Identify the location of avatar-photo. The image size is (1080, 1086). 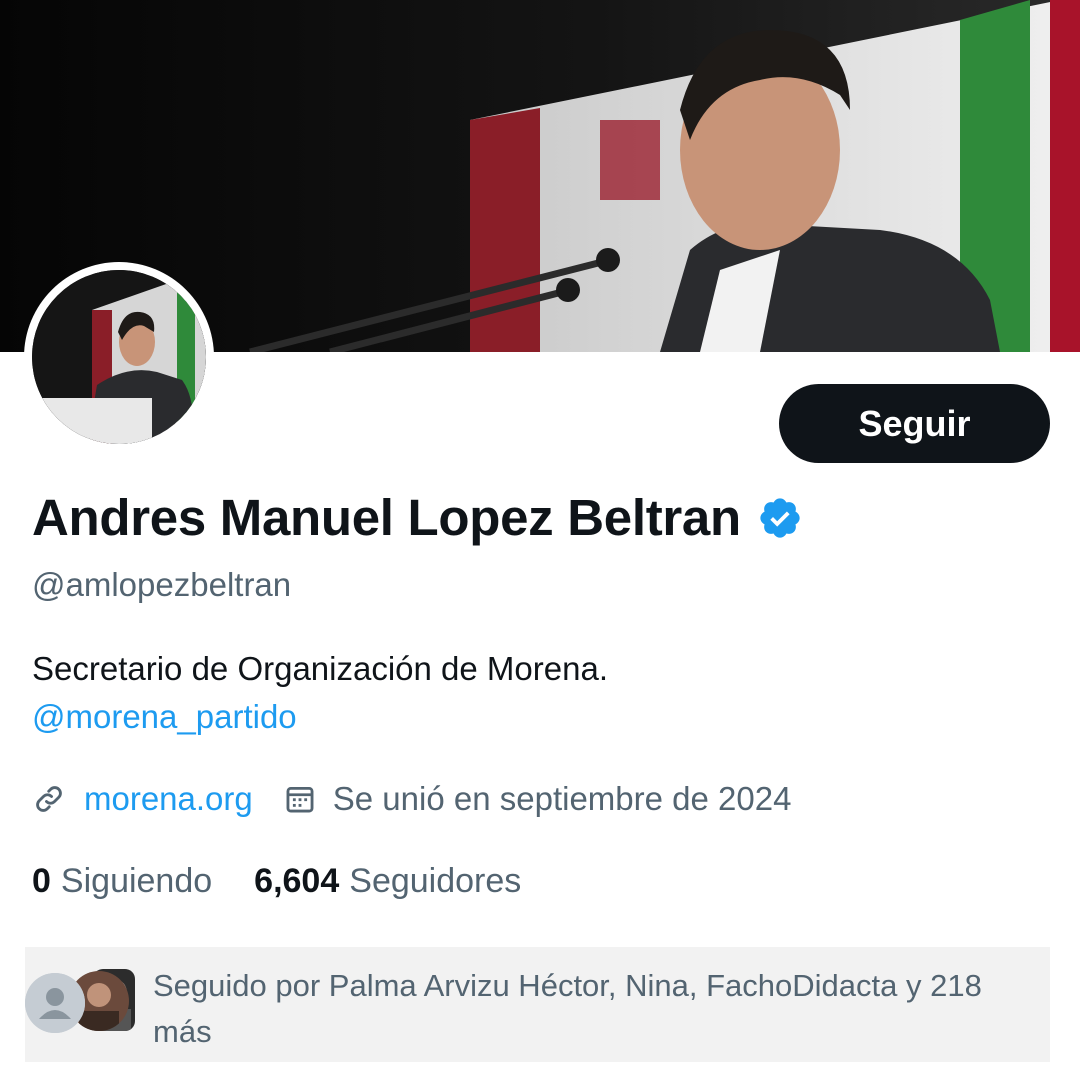
(119, 357).